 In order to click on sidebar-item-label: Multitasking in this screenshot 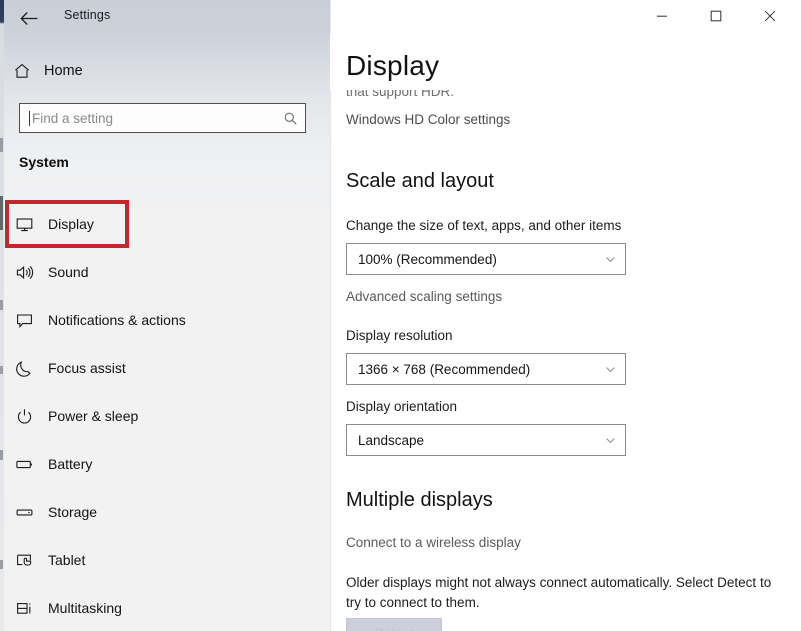, I will do `click(85, 608)`.